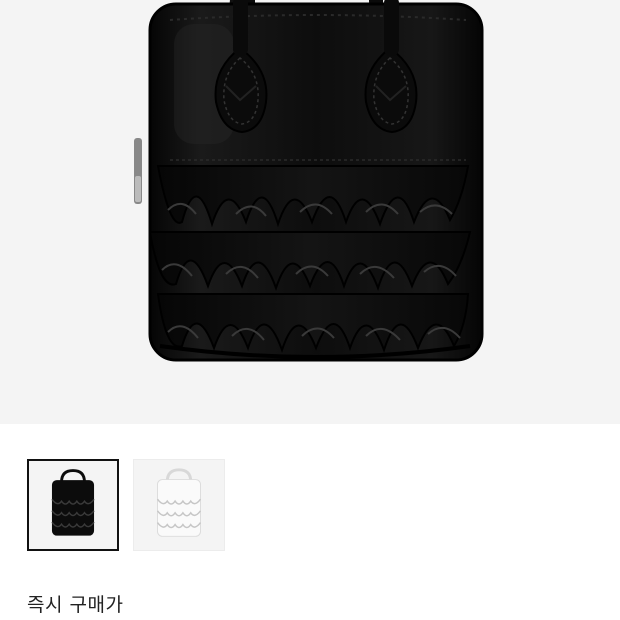 This screenshot has height=620, width=620. Describe the element at coordinates (75, 605) in the screenshot. I see `buy-now-price-label: 즉시 구매가` at that location.